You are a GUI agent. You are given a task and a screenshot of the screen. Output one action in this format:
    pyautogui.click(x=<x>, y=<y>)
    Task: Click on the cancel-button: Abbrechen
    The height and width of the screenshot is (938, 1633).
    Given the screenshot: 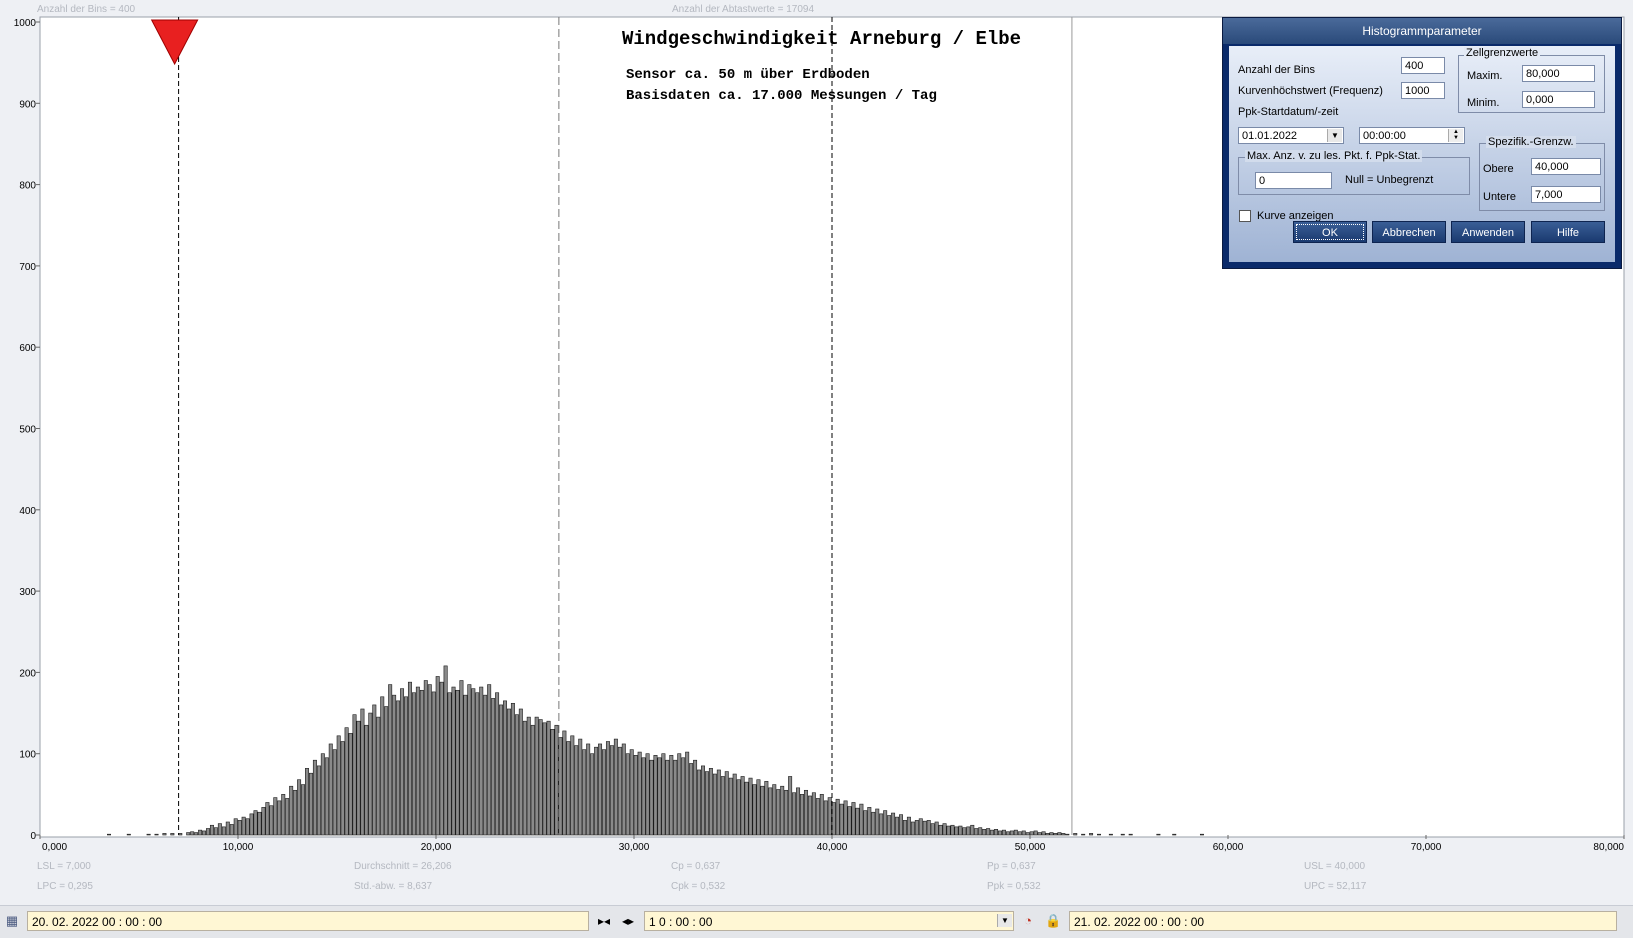 What is the action you would take?
    pyautogui.click(x=1409, y=232)
    